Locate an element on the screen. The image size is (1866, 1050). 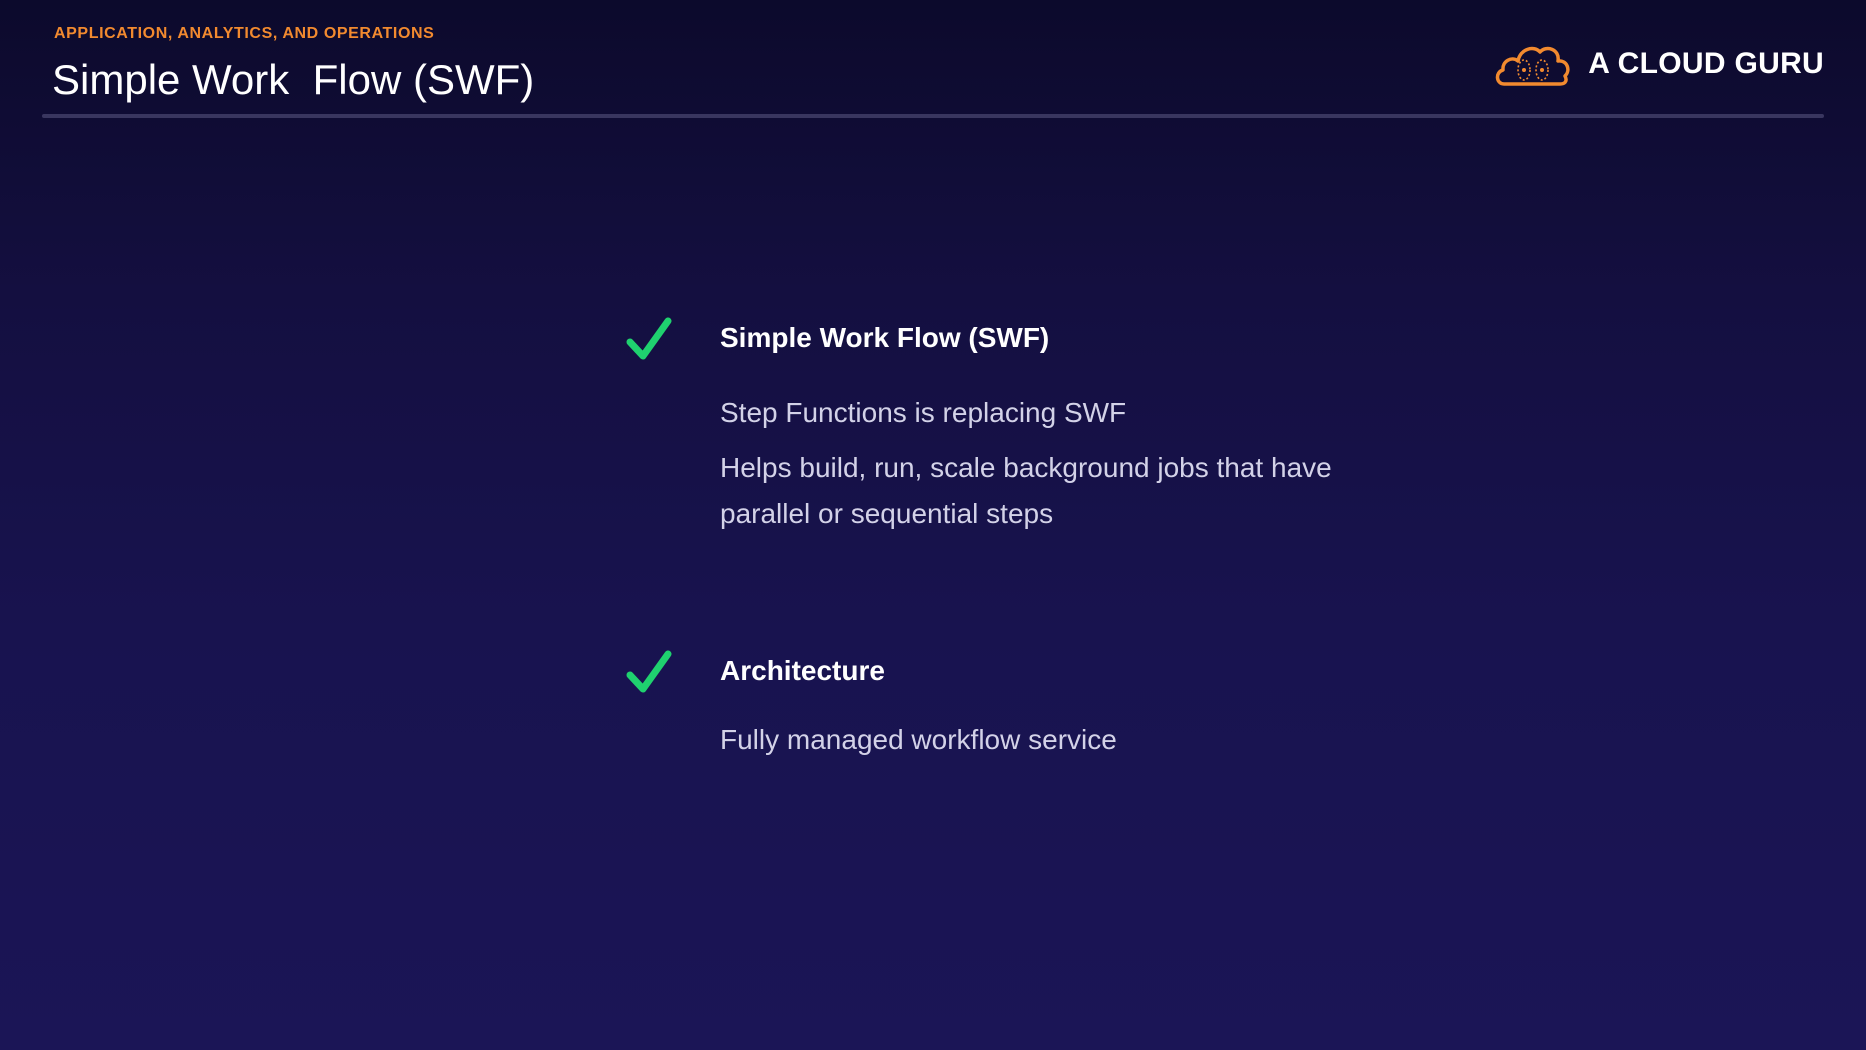
header-divider is located at coordinates (933, 116).